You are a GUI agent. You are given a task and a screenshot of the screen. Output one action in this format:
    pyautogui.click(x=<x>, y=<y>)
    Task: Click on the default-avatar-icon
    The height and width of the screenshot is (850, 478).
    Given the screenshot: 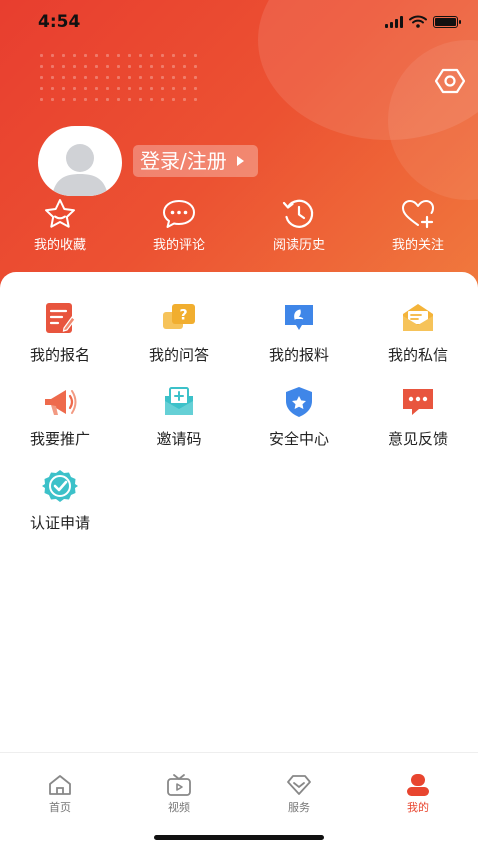 What is the action you would take?
    pyautogui.click(x=80, y=170)
    